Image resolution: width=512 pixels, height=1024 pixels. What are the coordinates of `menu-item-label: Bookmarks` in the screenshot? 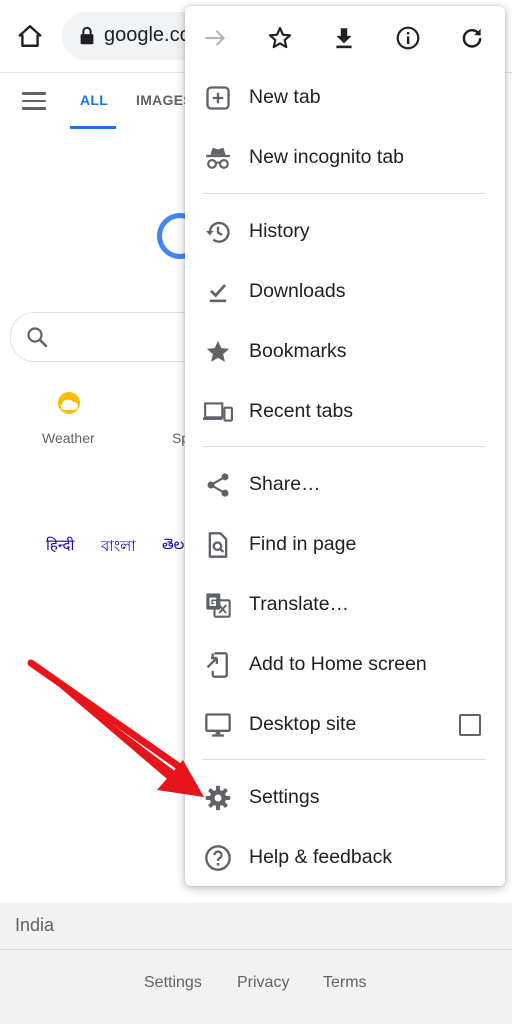 It's located at (298, 351).